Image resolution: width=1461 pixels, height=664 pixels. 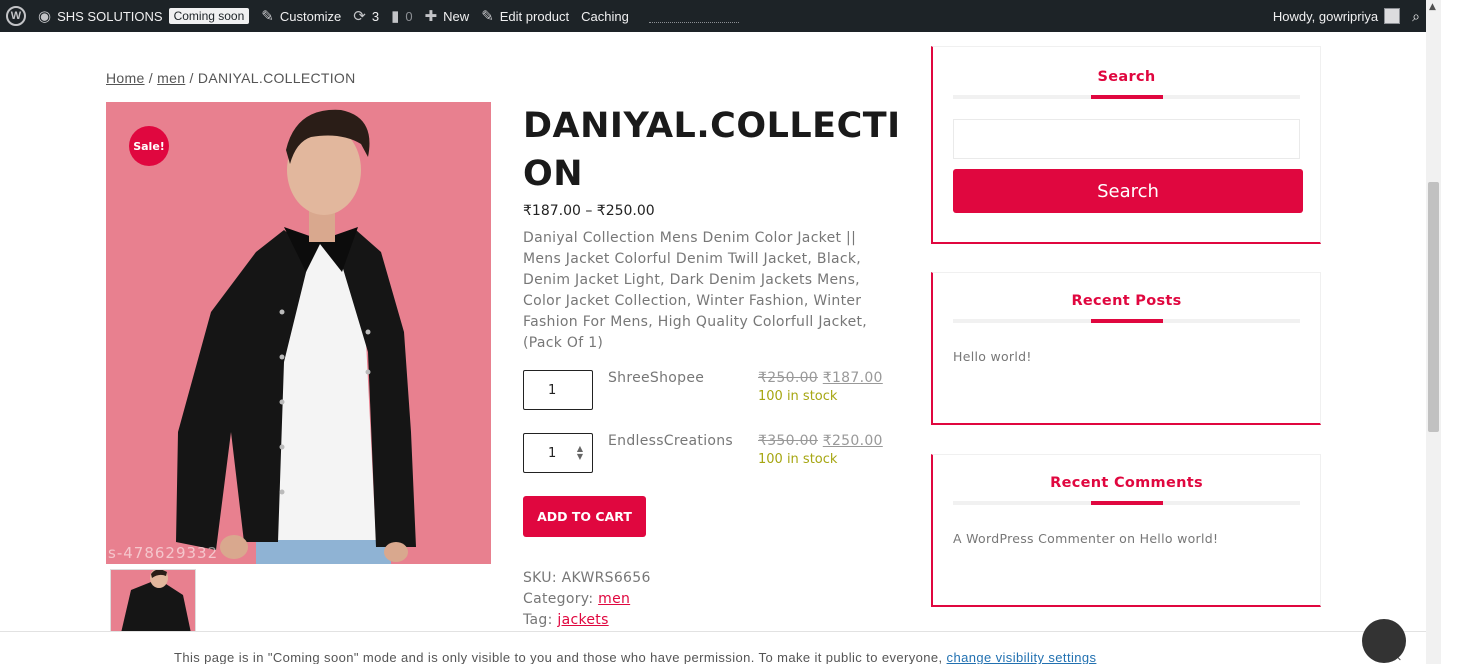 What do you see at coordinates (156, 600) in the screenshot?
I see `thumbnail-illustration` at bounding box center [156, 600].